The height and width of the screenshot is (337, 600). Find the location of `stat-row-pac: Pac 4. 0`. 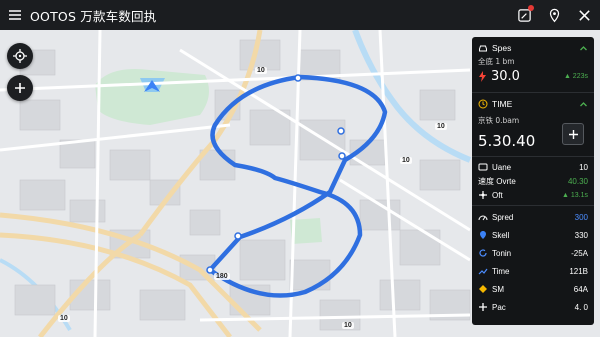

stat-row-pac: Pac 4. 0 is located at coordinates (533, 307).